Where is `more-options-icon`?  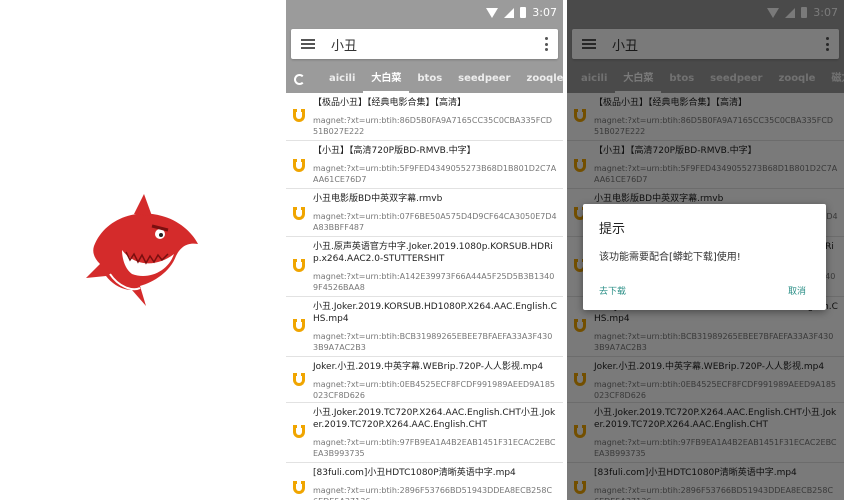 more-options-icon is located at coordinates (546, 44).